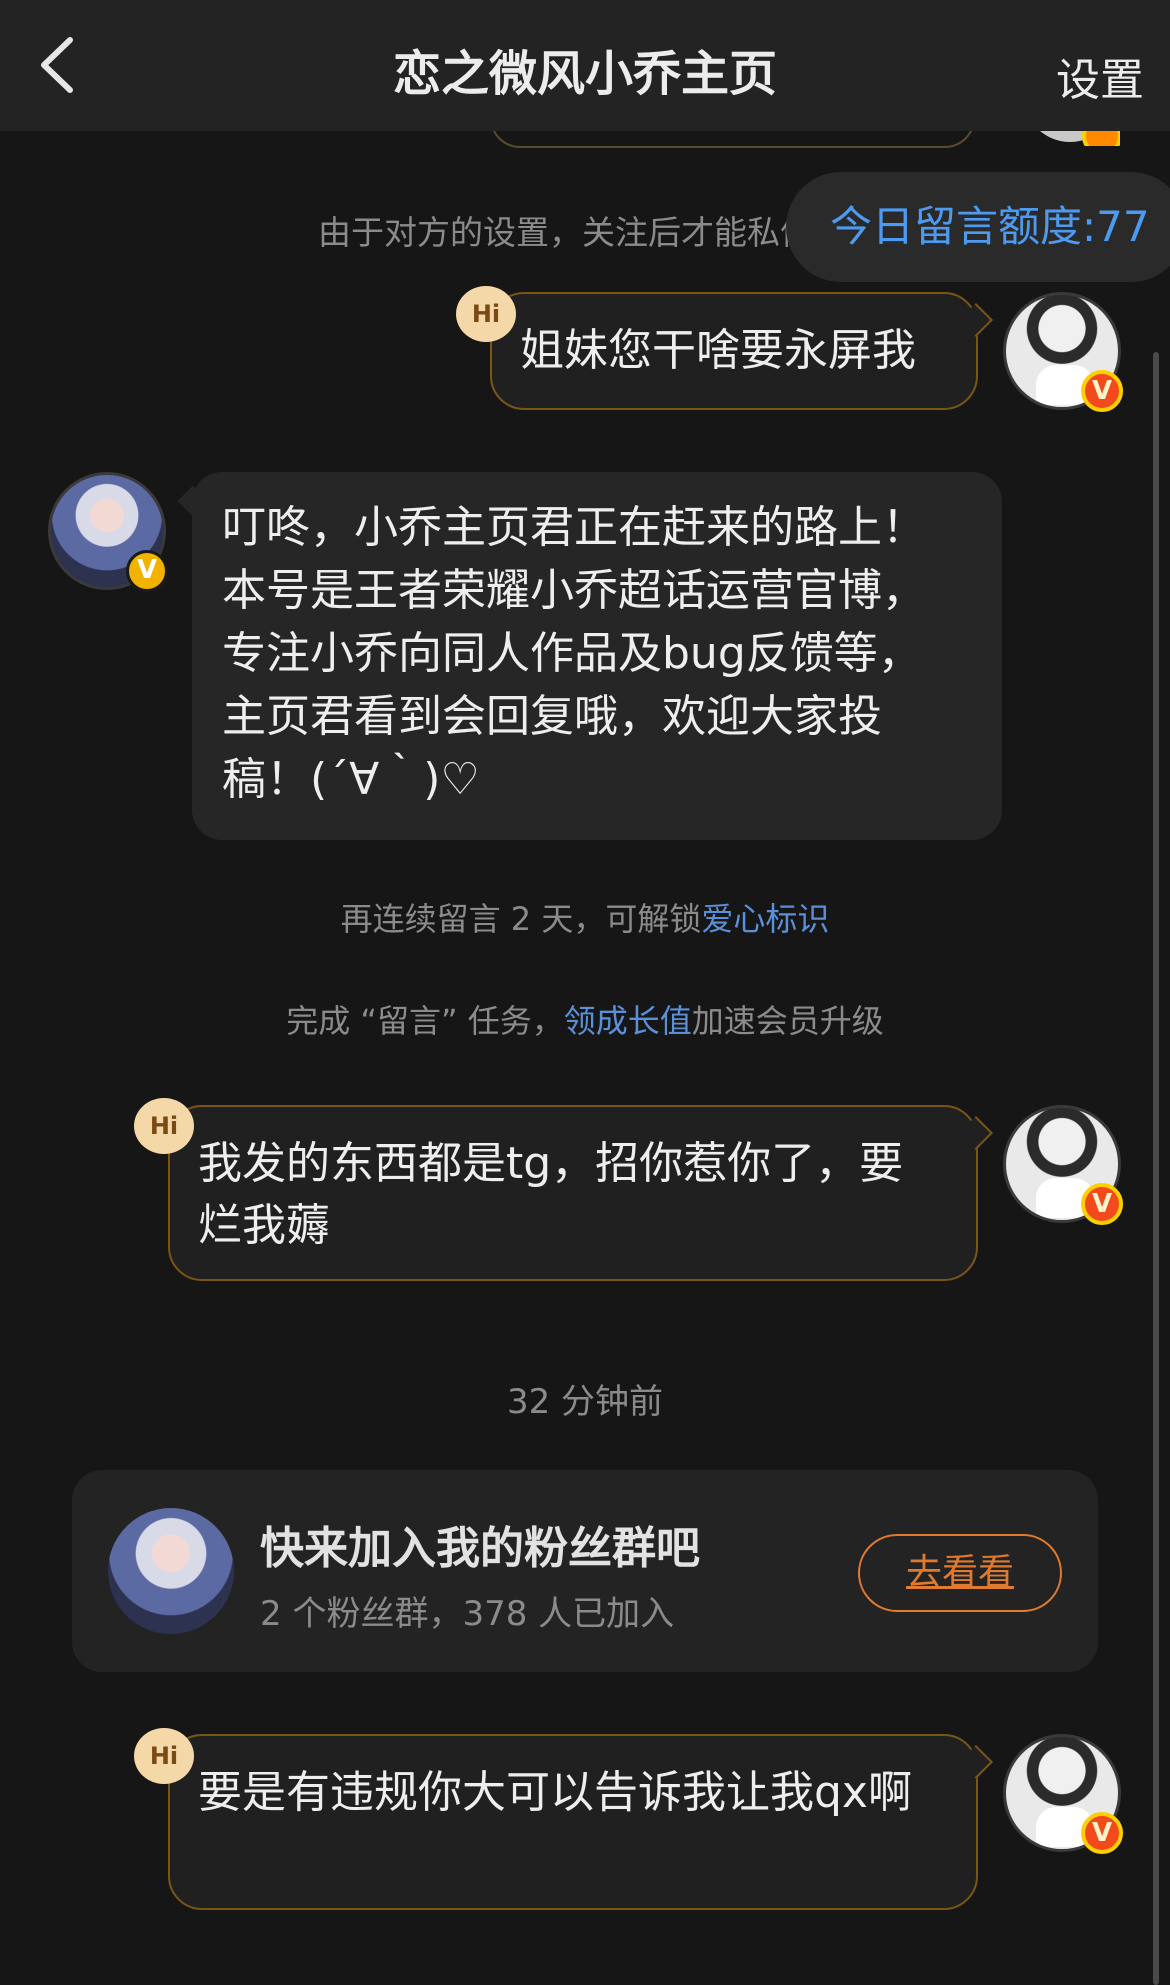 This screenshot has width=1170, height=1985. I want to click on fan-group-card: 快来加入我的粉丝群吧 2 个粉丝群，378 人已加入 去看看, so click(585, 1571).